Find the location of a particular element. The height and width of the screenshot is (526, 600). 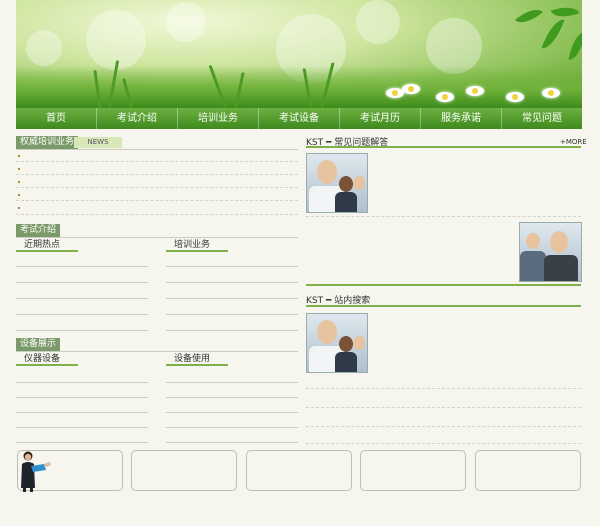

woman-with-folder-illustration is located at coordinates (36, 471).